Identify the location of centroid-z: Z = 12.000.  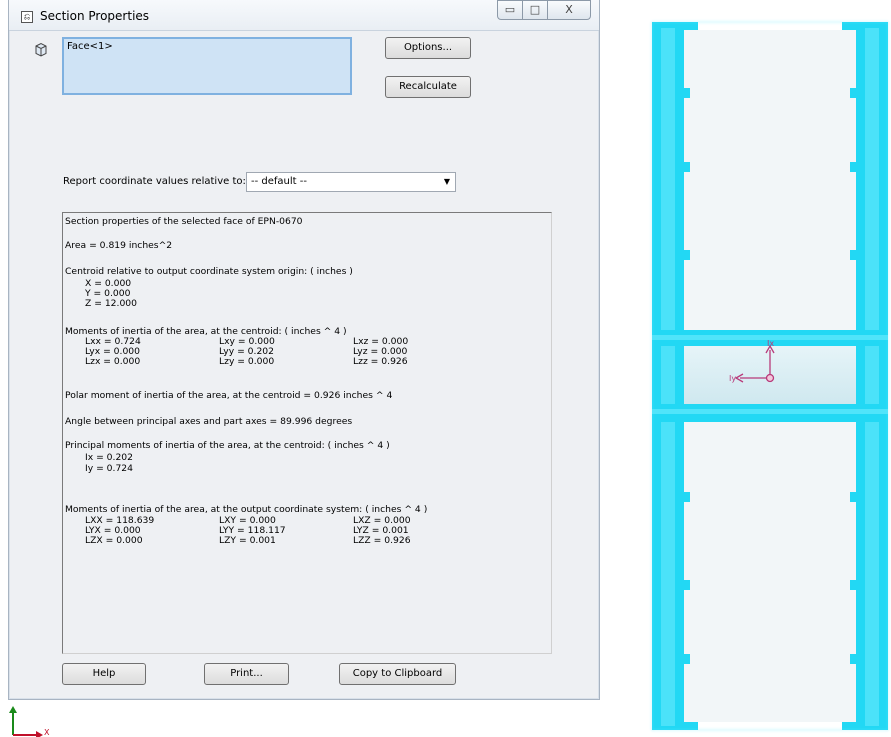
(111, 303).